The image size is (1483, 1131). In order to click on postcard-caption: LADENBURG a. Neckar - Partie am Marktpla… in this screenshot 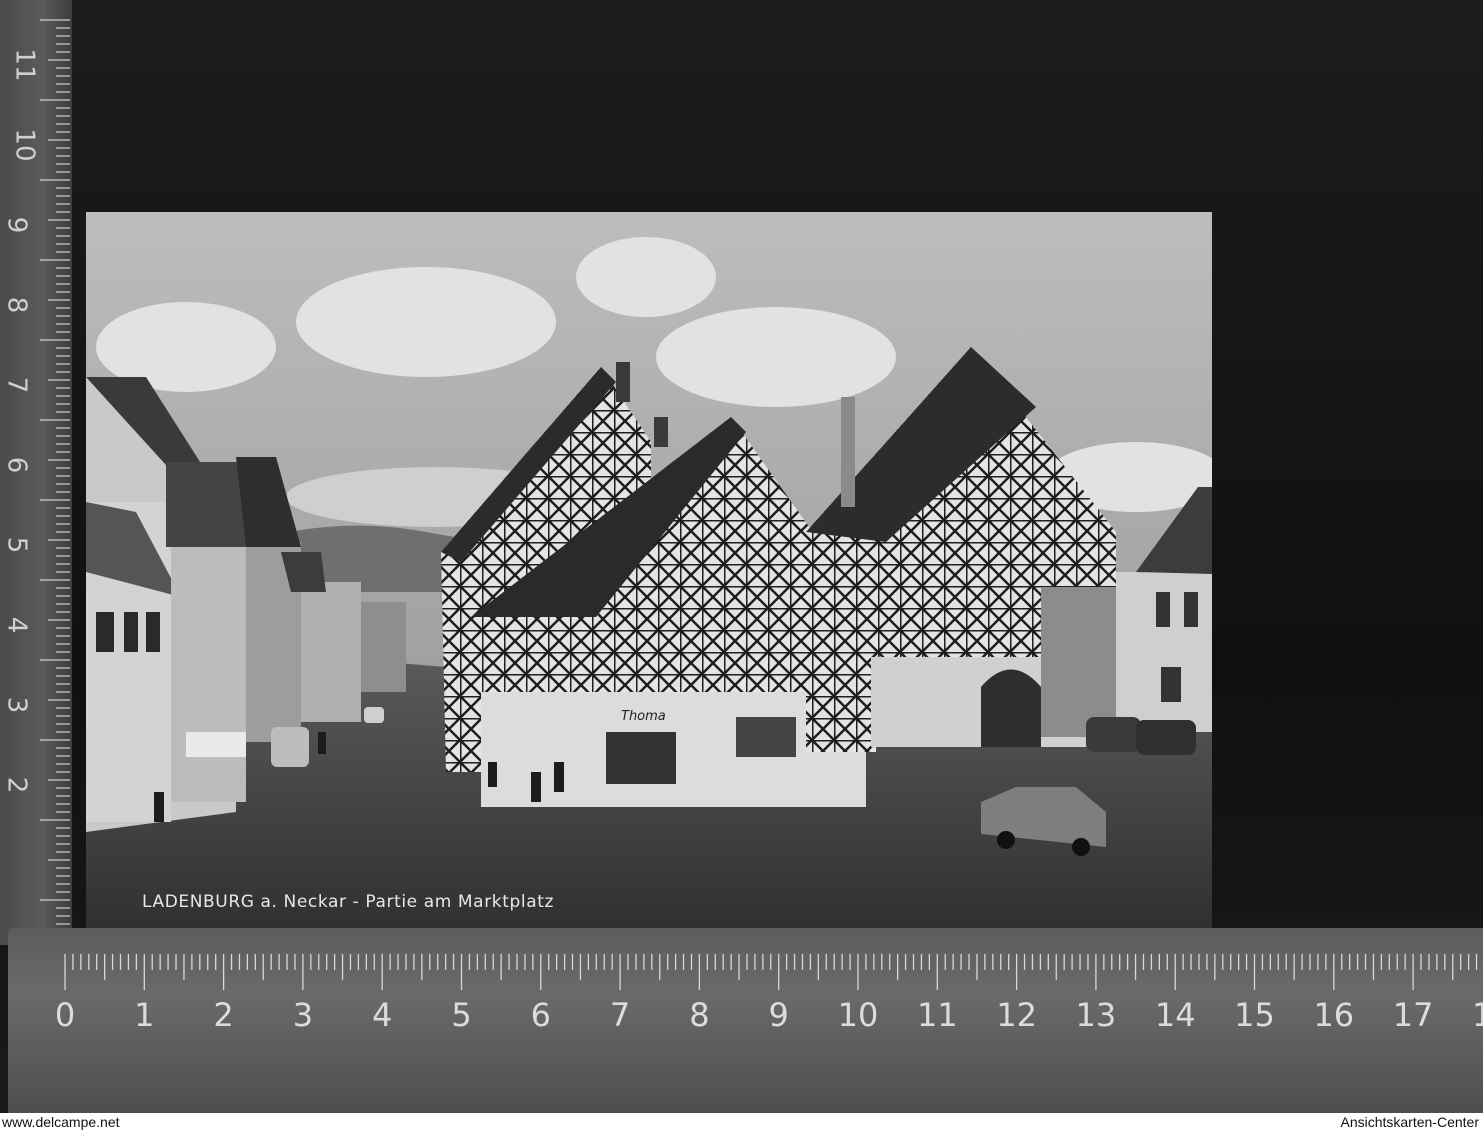, I will do `click(348, 902)`.